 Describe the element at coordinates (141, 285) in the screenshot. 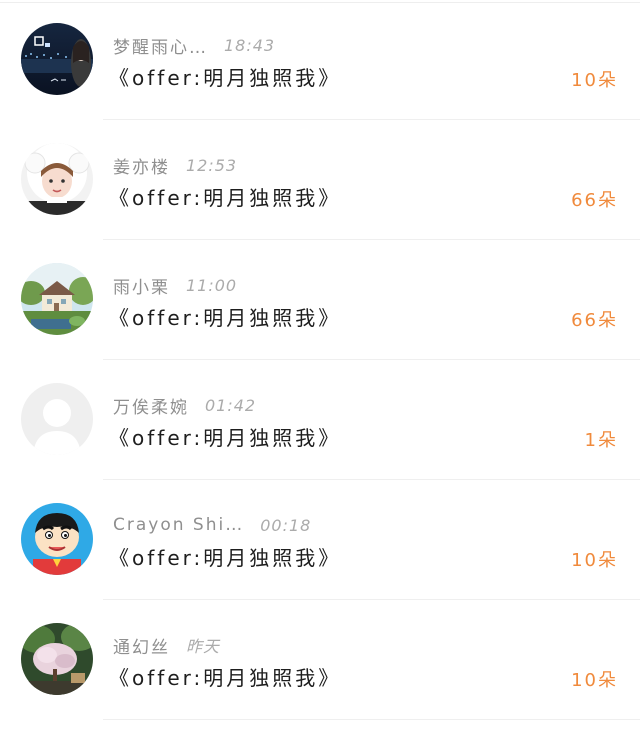

I see `sender-name: 雨小栗` at that location.